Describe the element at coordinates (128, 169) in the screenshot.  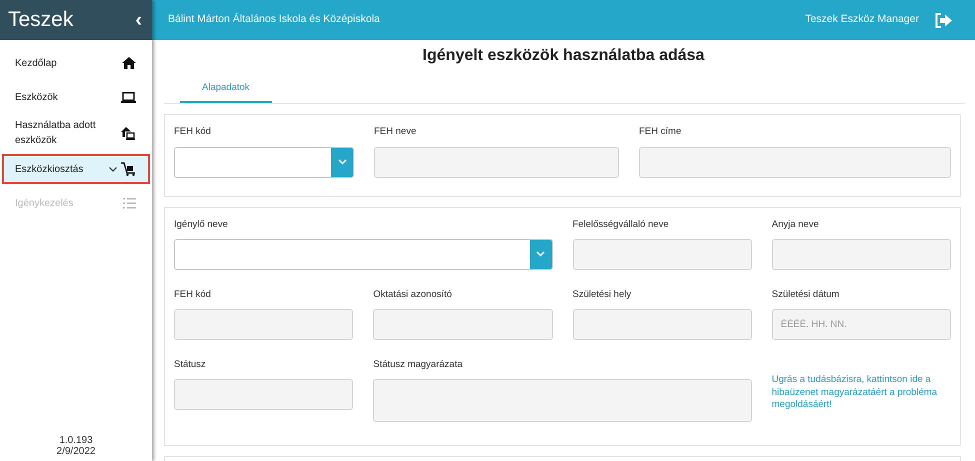
I see `cart-icon` at that location.